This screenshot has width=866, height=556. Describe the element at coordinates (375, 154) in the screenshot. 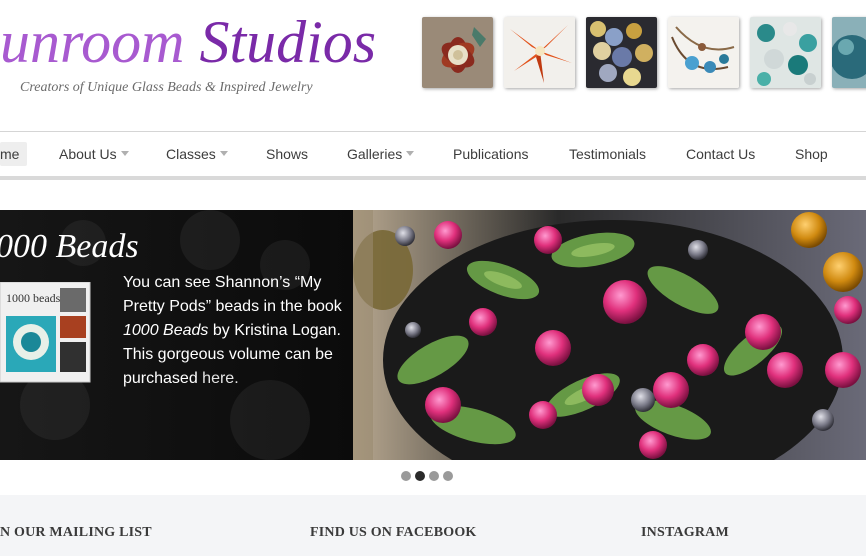

I see `nav-item-label: Galleries` at that location.